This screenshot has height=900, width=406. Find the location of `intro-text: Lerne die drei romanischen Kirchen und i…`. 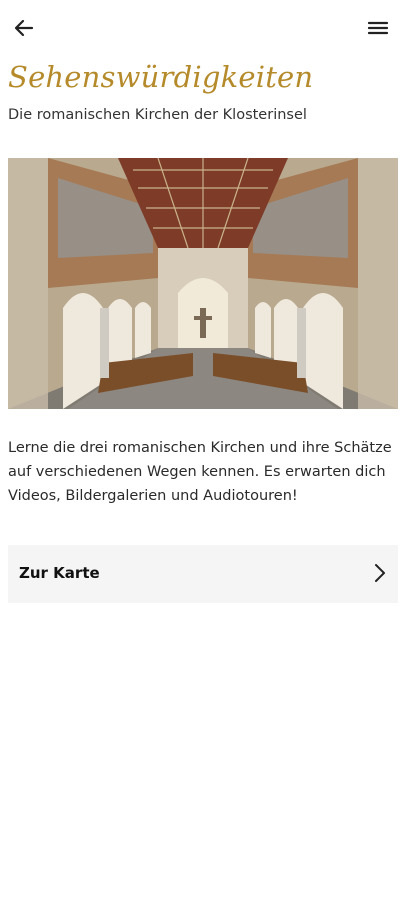

intro-text: Lerne die drei romanischen Kirchen und i… is located at coordinates (200, 472).